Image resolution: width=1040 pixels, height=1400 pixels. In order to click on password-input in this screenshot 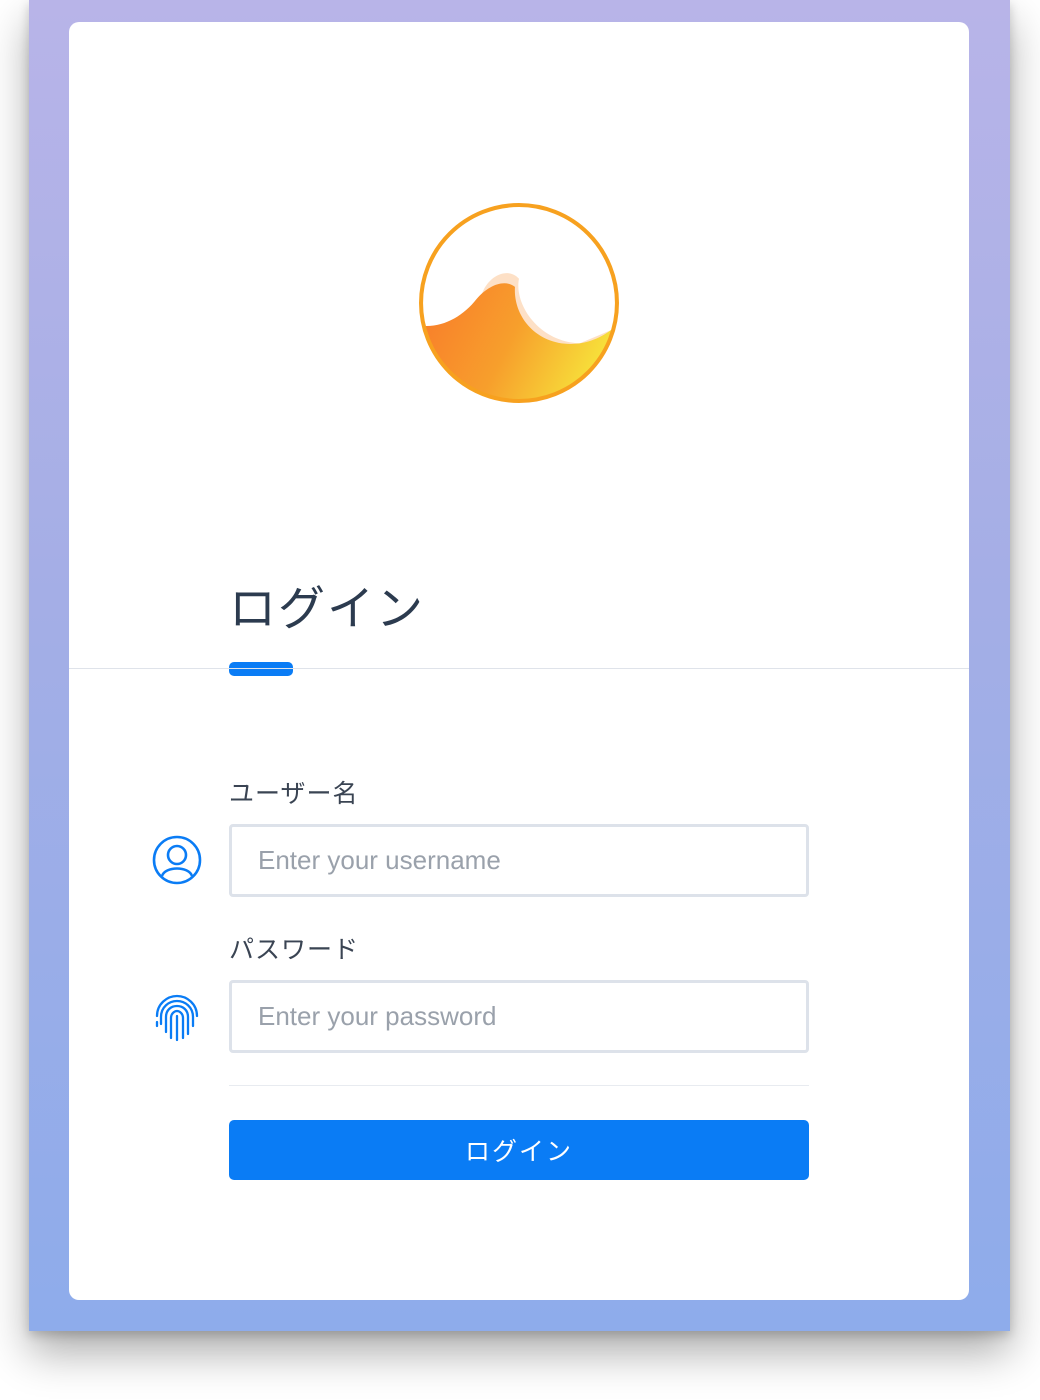, I will do `click(519, 1016)`.